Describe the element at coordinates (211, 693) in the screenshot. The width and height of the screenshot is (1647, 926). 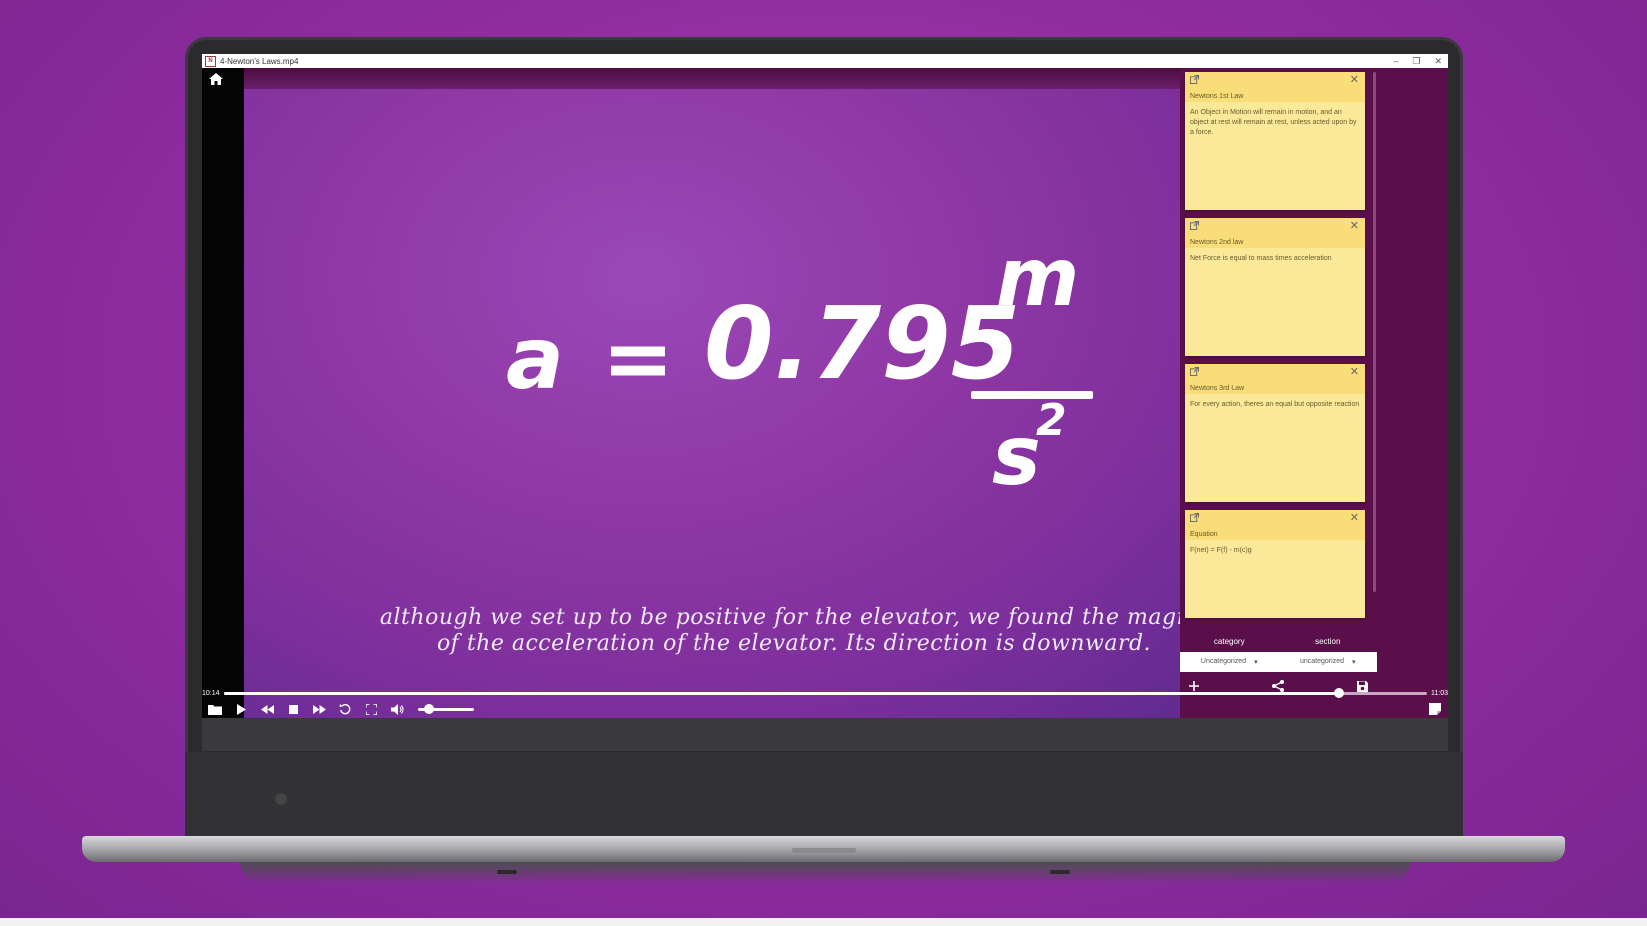
I see `current-time: 10:14` at that location.